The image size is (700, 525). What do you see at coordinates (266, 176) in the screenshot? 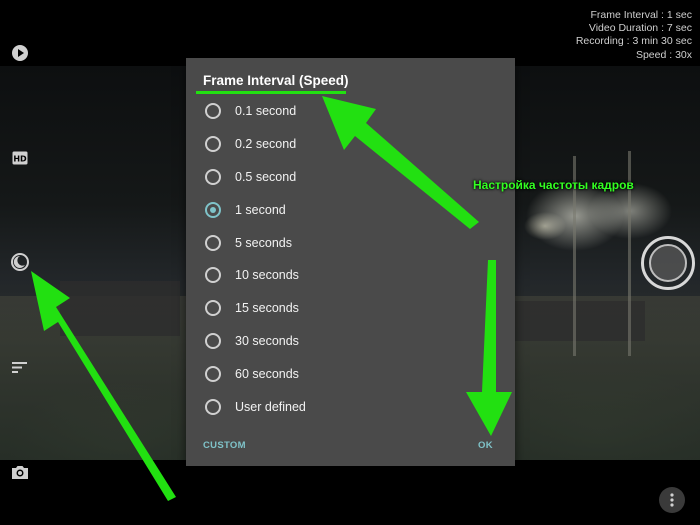
I see `option-label: 0.5 second` at bounding box center [266, 176].